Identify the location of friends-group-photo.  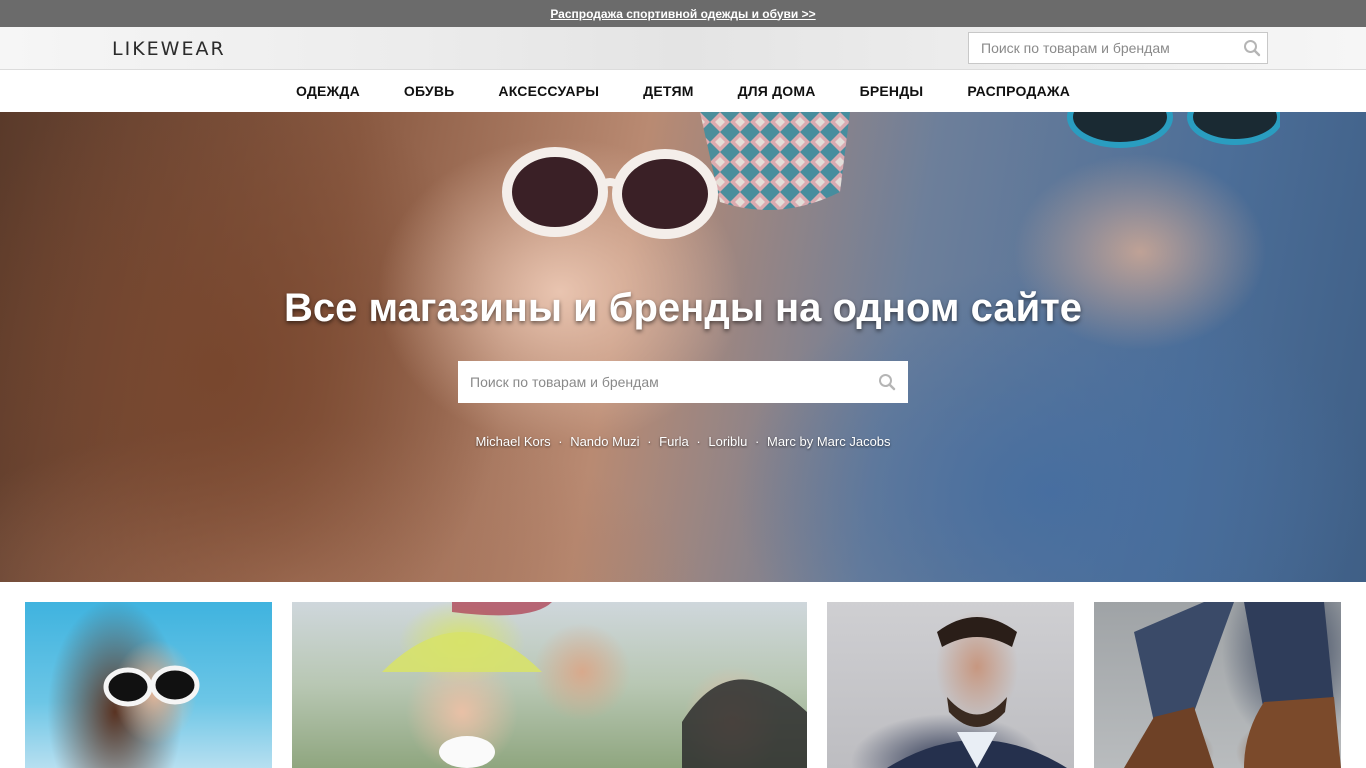
(594, 685).